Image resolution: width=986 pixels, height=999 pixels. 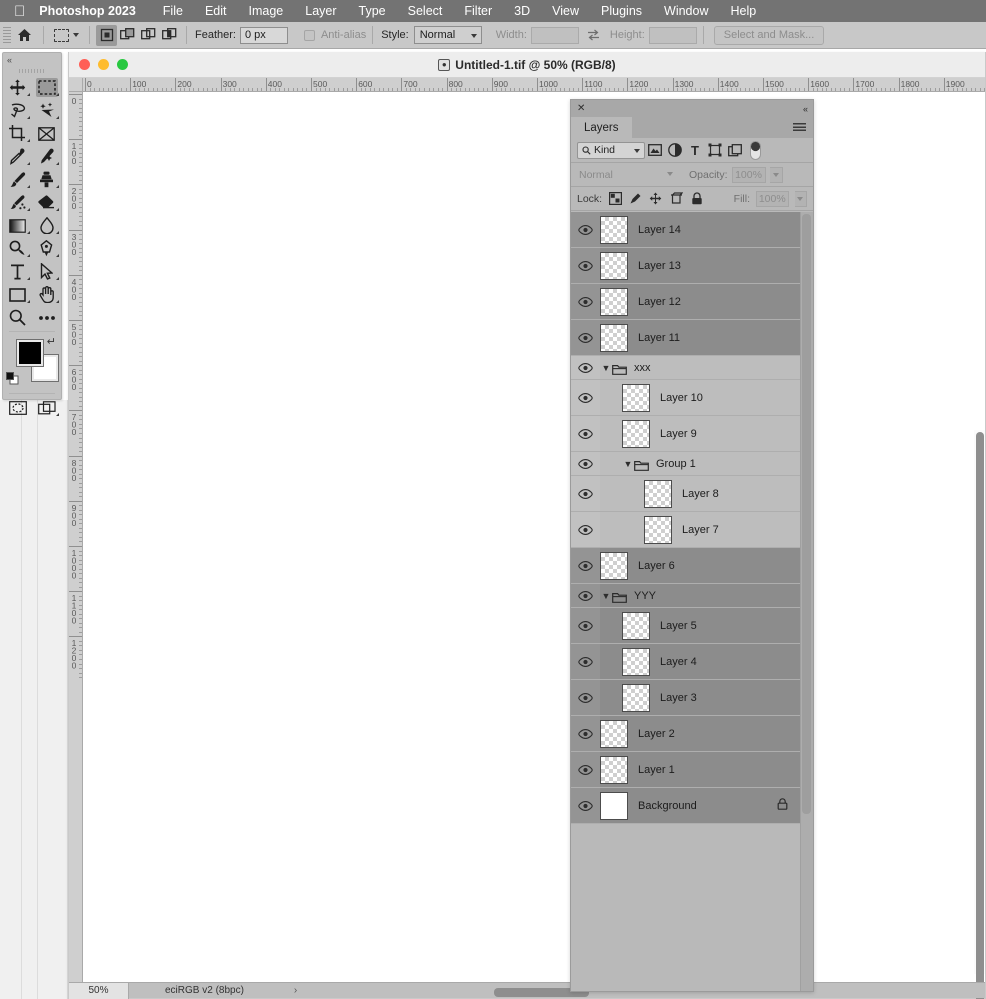 I want to click on layer-group-row: ▼ xxx, so click(x=686, y=368).